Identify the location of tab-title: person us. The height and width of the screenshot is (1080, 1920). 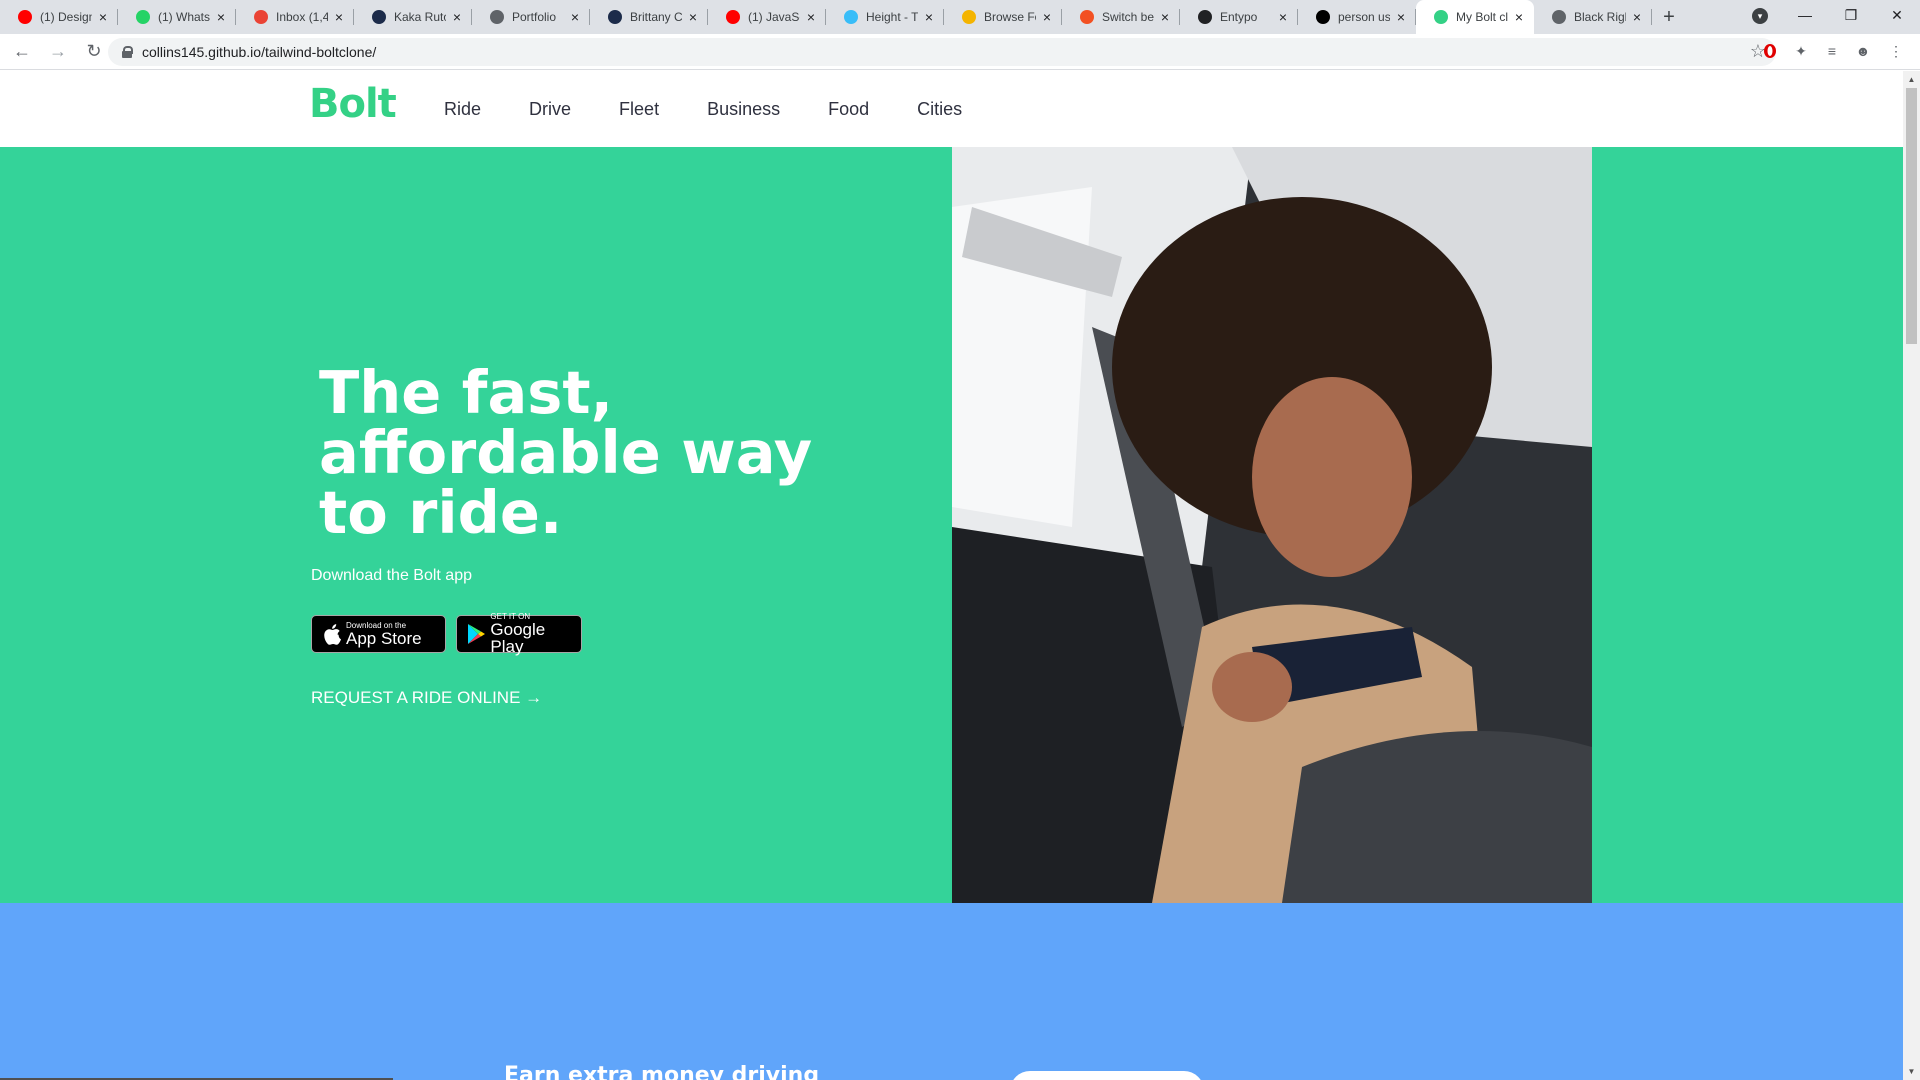
(1364, 17).